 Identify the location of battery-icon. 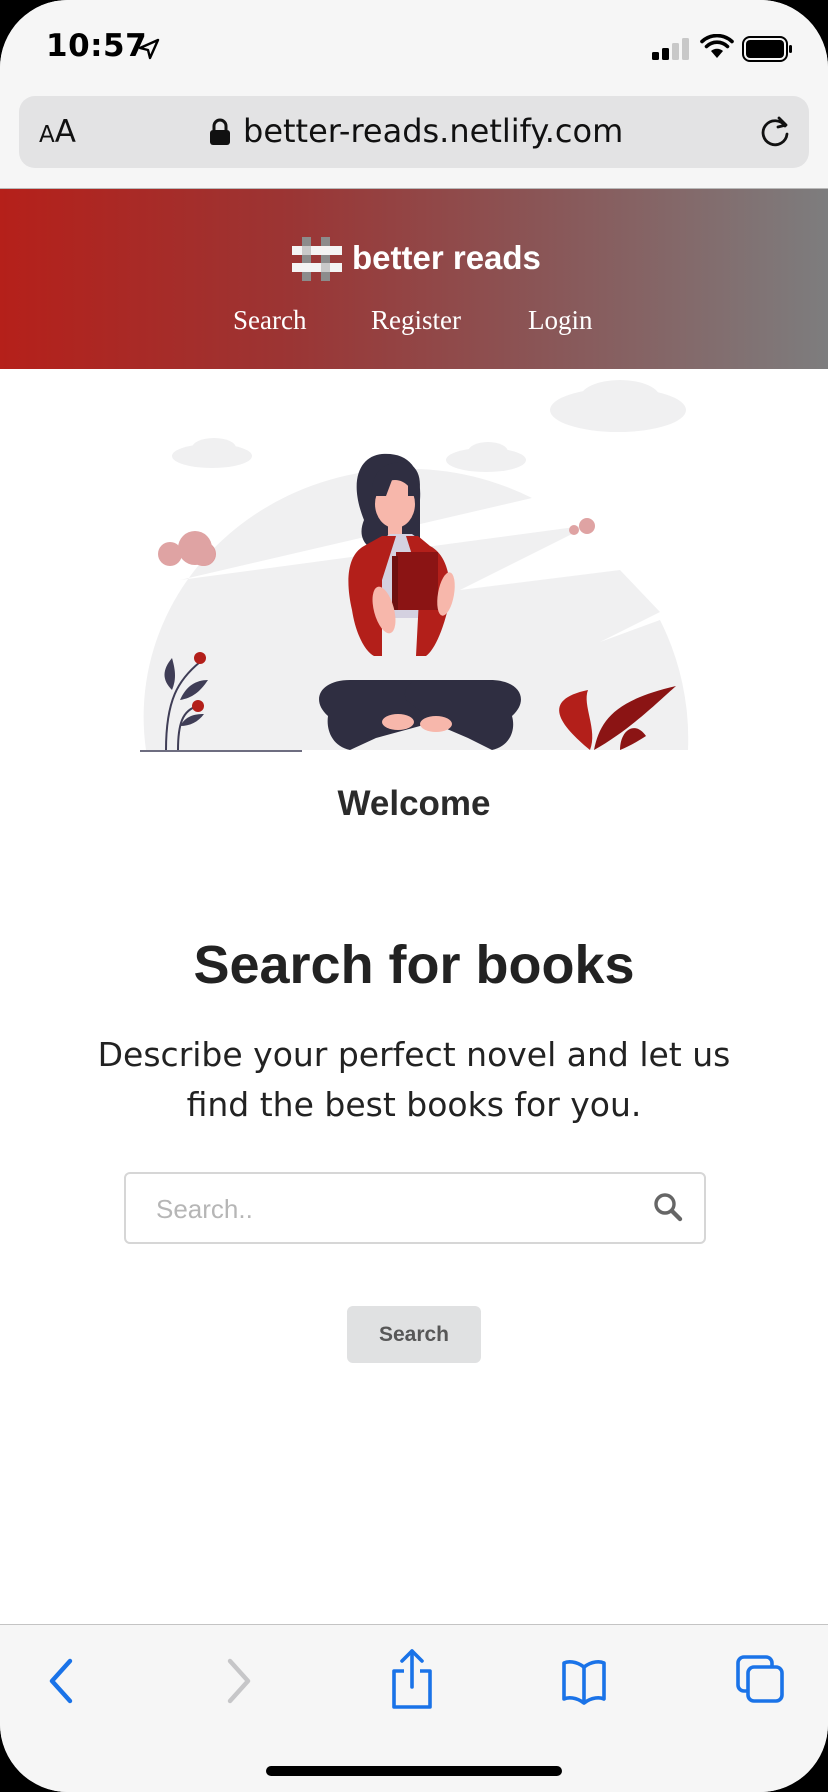
(767, 49).